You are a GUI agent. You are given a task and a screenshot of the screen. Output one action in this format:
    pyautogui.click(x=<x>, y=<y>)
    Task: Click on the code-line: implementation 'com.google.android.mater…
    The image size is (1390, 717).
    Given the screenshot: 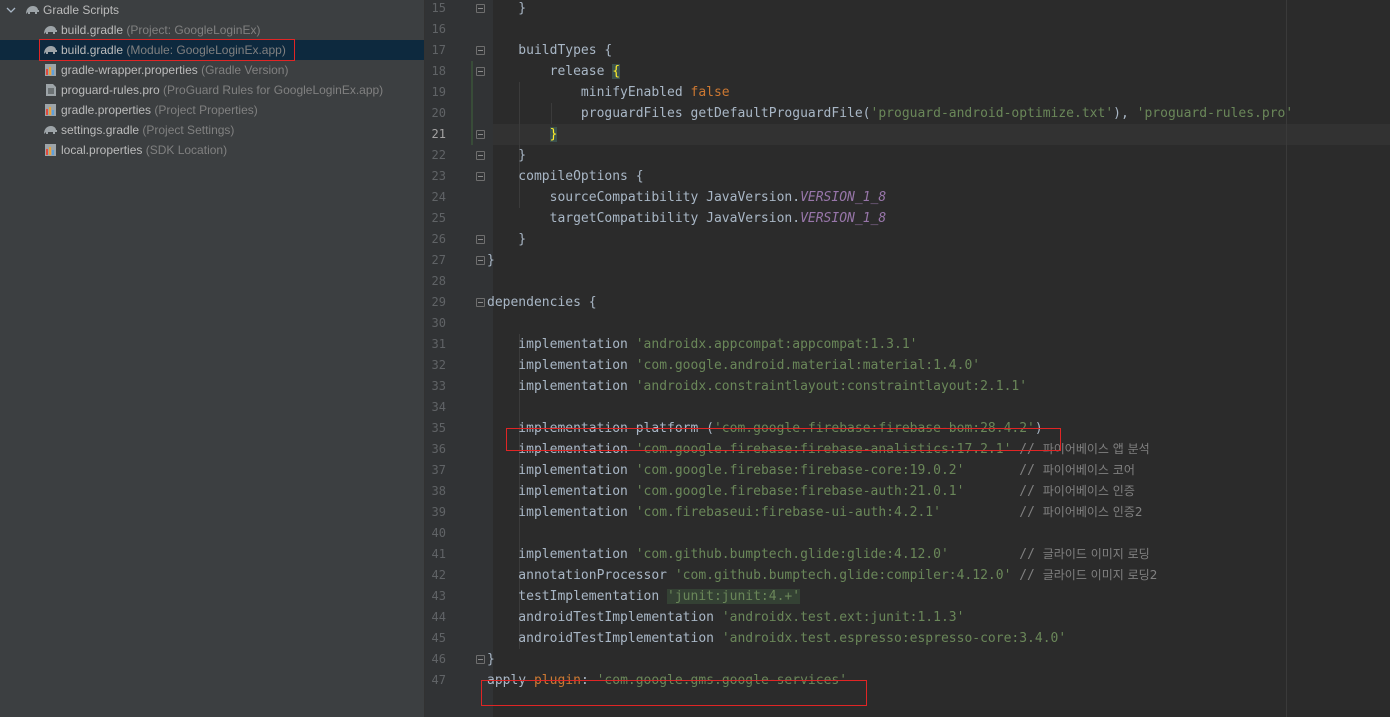 What is the action you would take?
    pyautogui.click(x=733, y=365)
    